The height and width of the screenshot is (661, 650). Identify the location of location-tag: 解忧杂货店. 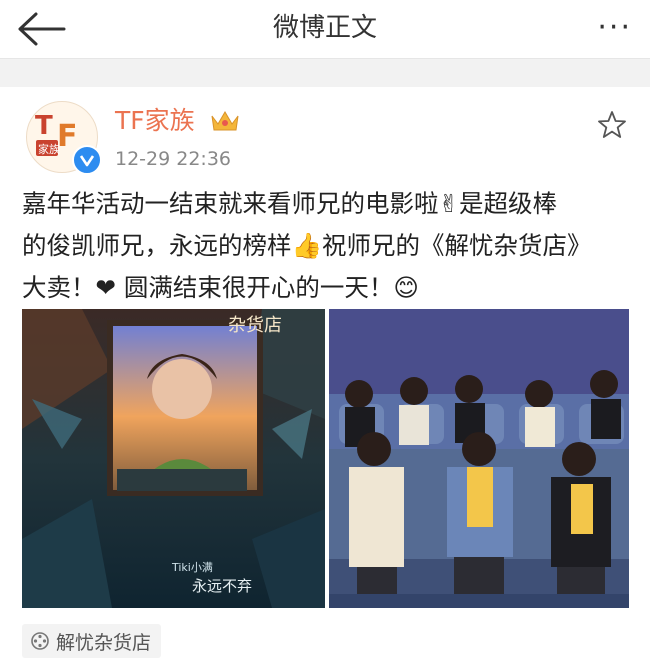
(92, 641).